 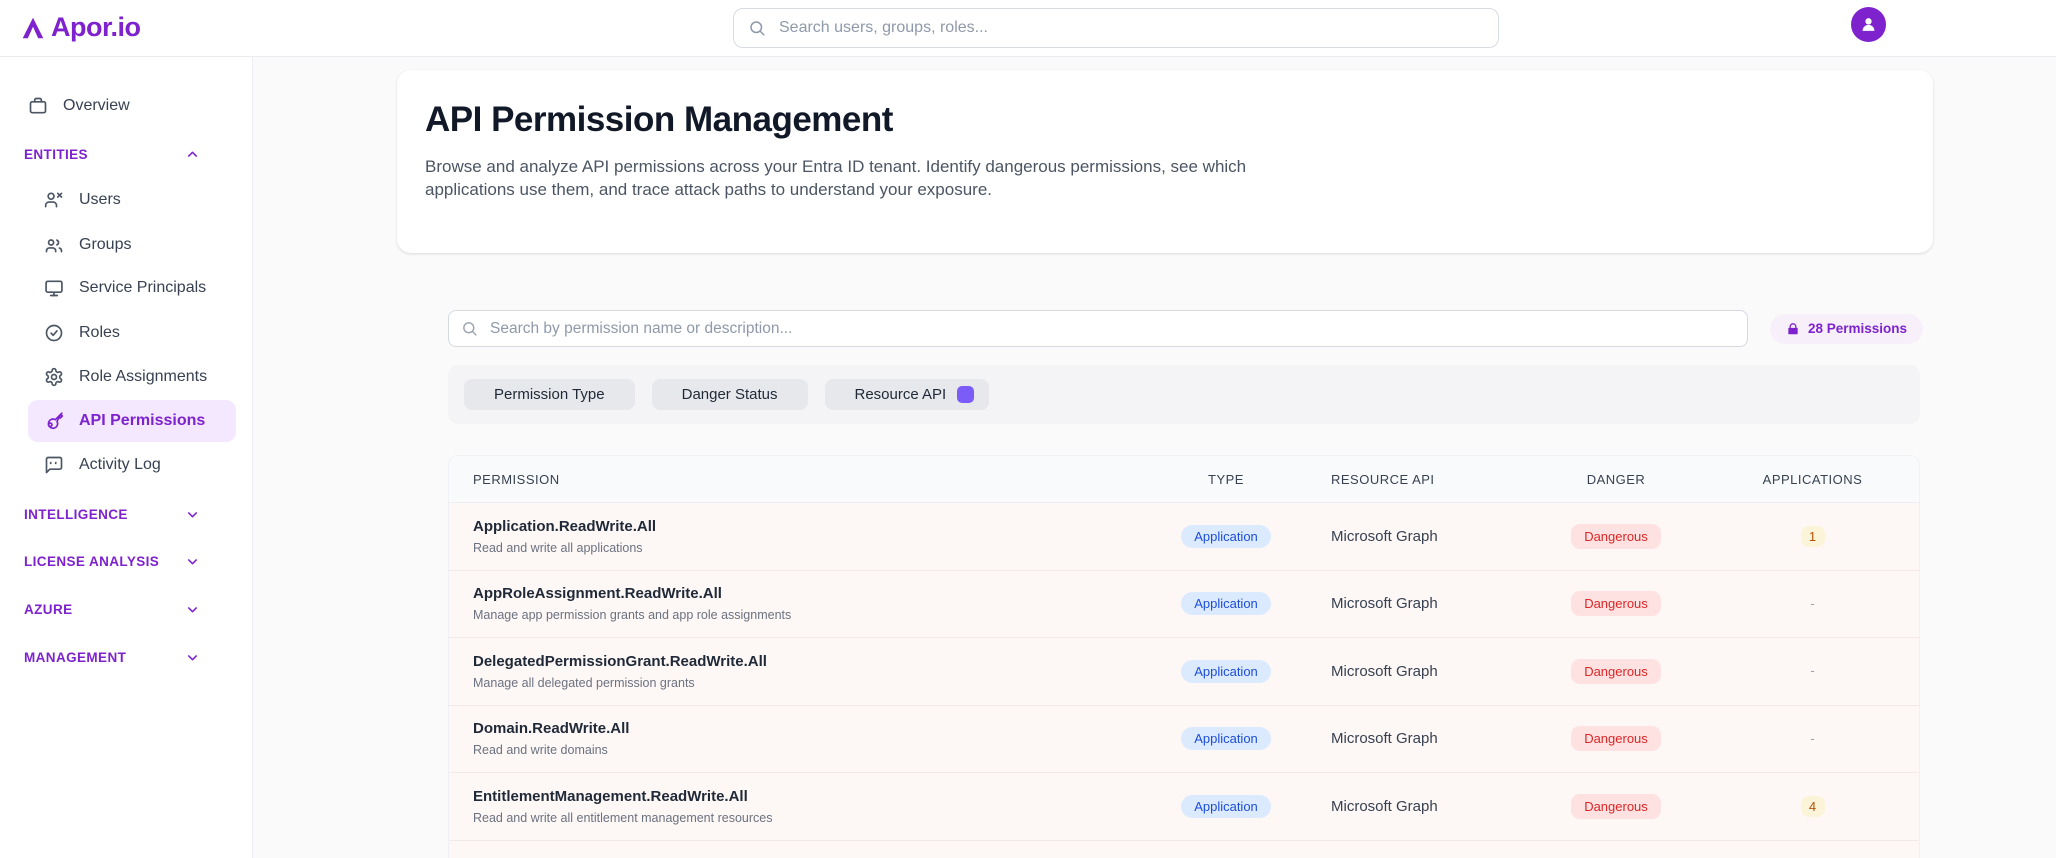 I want to click on permission-description: Manage all delegated permission grants, so click(x=584, y=682).